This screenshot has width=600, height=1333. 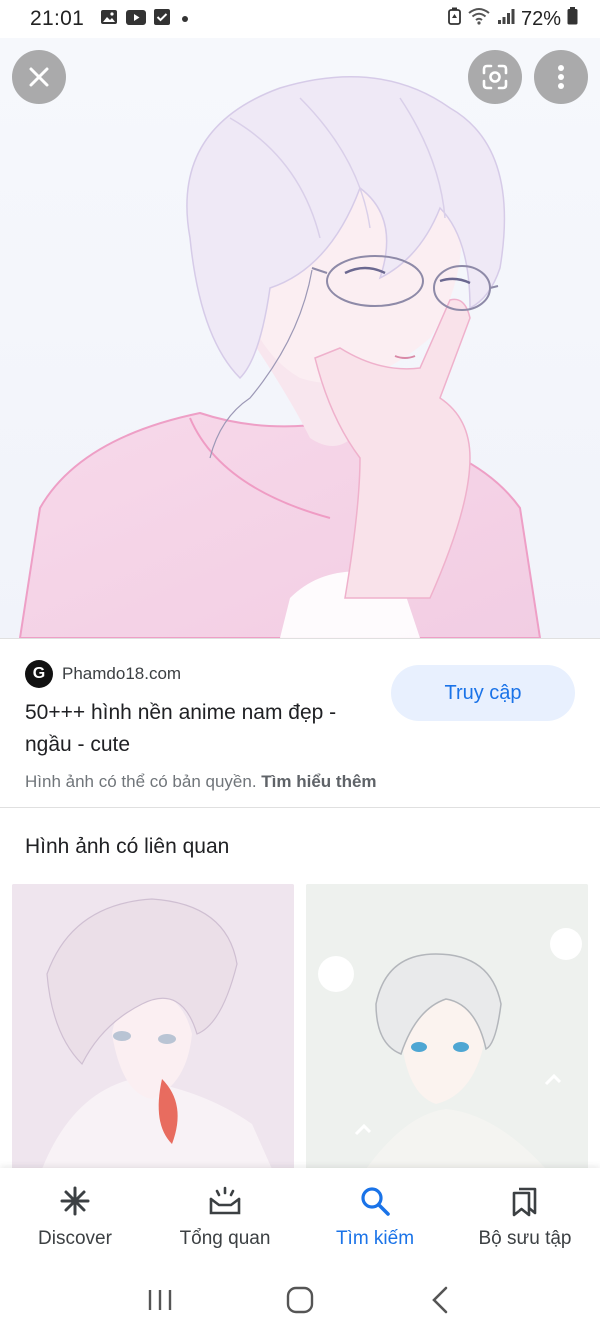 What do you see at coordinates (185, 19) in the screenshot?
I see `dot-icon` at bounding box center [185, 19].